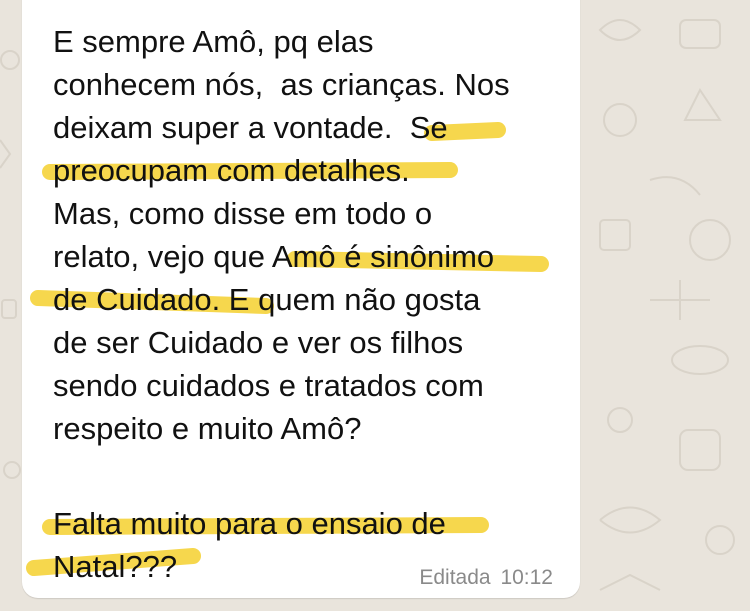 The height and width of the screenshot is (611, 750). I want to click on message-line-2: conhecem nós, as crianças. Nos, so click(281, 84).